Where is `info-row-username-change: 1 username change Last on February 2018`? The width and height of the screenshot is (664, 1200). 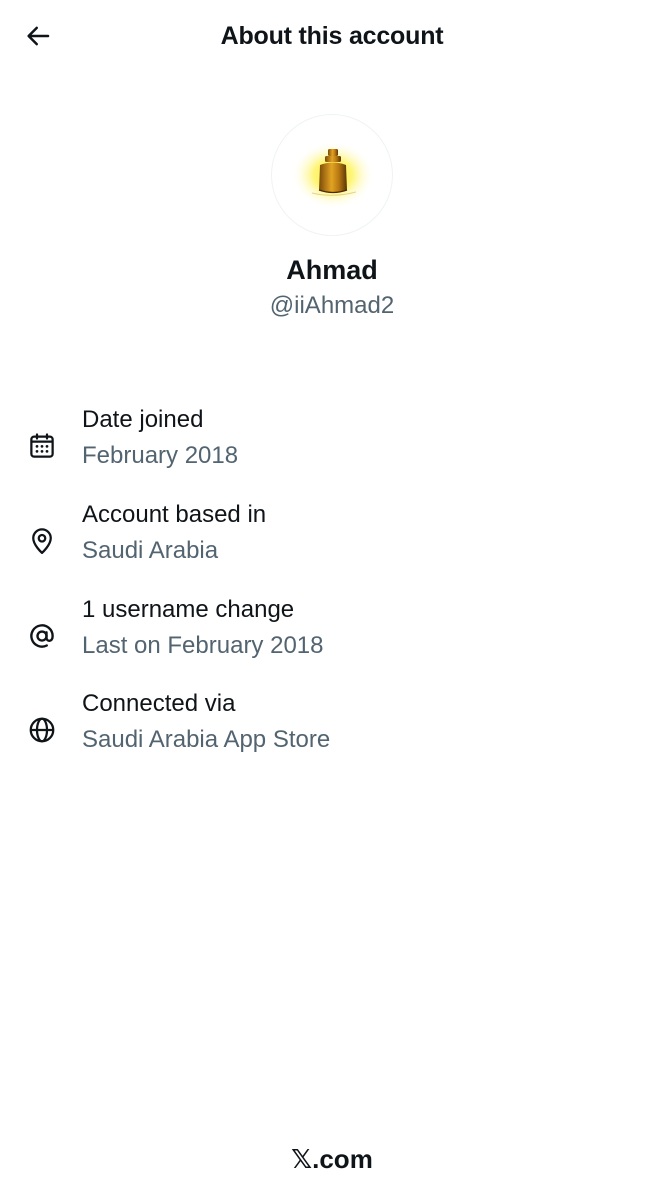
info-row-username-change: 1 username change Last on February 2018 is located at coordinates (332, 636).